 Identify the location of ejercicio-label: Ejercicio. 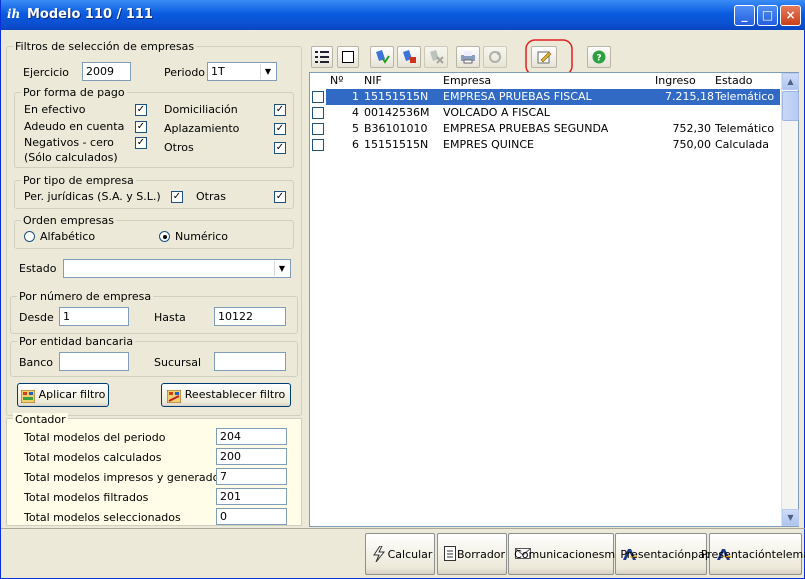
(46, 72).